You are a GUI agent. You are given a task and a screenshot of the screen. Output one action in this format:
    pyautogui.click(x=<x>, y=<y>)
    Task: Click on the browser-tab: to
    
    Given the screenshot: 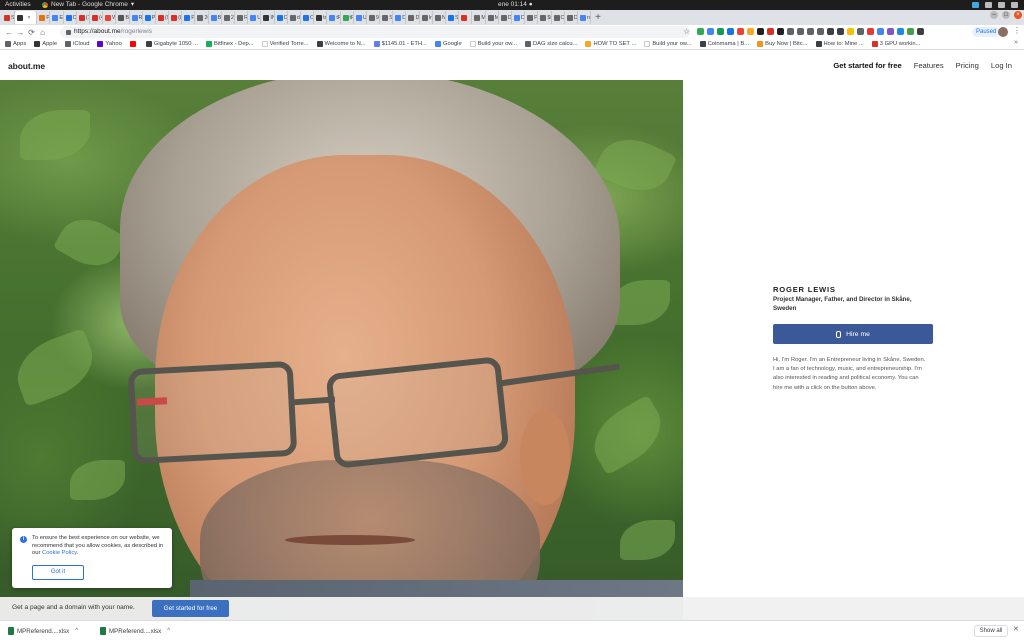 What is the action you would take?
    pyautogui.click(x=321, y=17)
    